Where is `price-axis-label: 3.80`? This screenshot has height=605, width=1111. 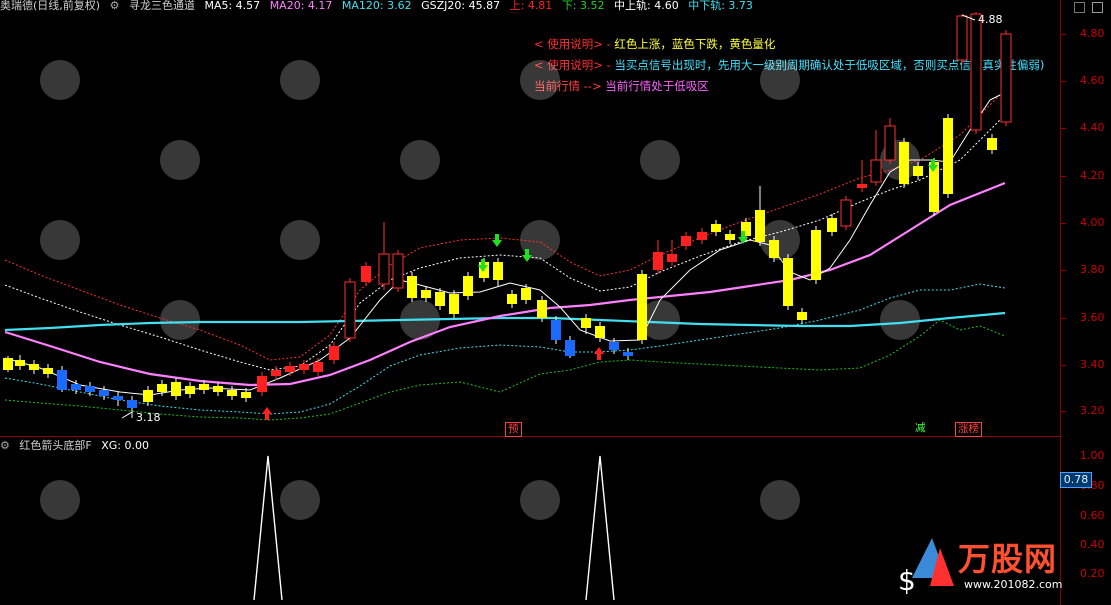
price-axis-label: 3.80 is located at coordinates (1092, 269).